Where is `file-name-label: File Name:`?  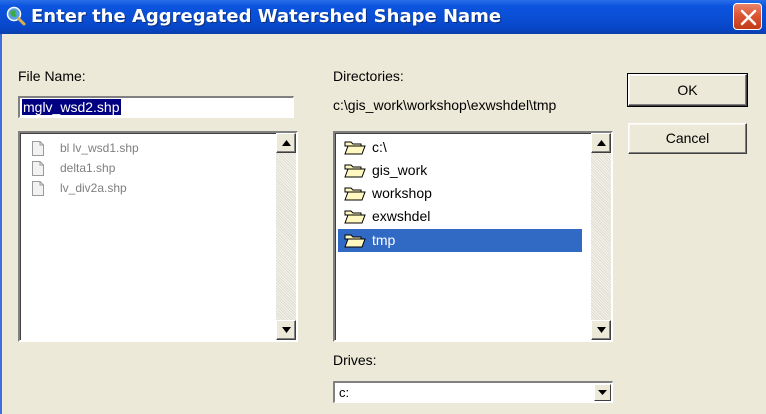 file-name-label: File Name: is located at coordinates (52, 76).